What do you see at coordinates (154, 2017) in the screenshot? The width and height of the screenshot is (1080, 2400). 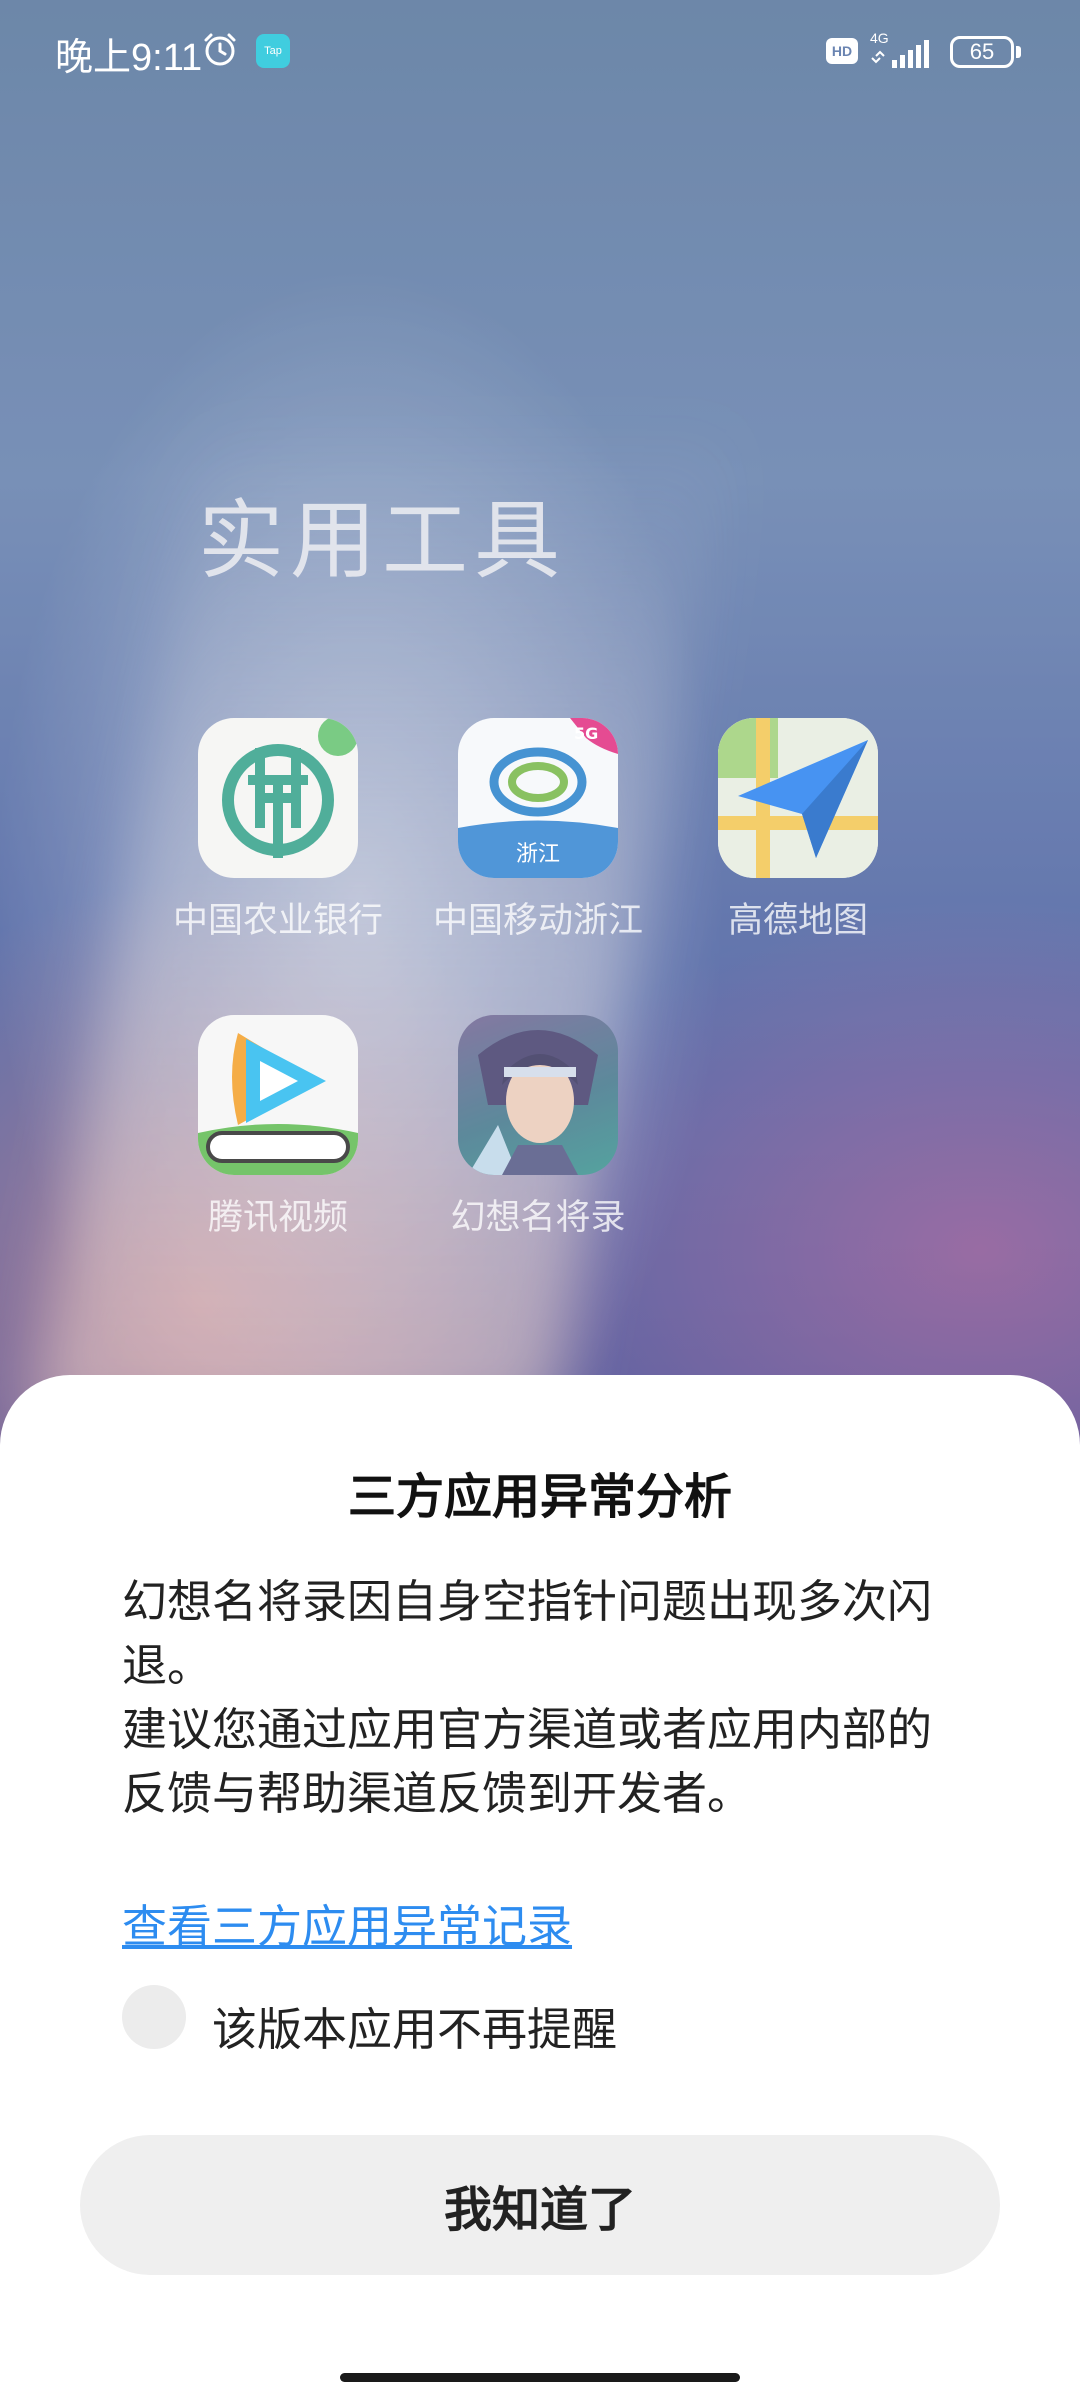 I see `dont-remind-checkbox` at bounding box center [154, 2017].